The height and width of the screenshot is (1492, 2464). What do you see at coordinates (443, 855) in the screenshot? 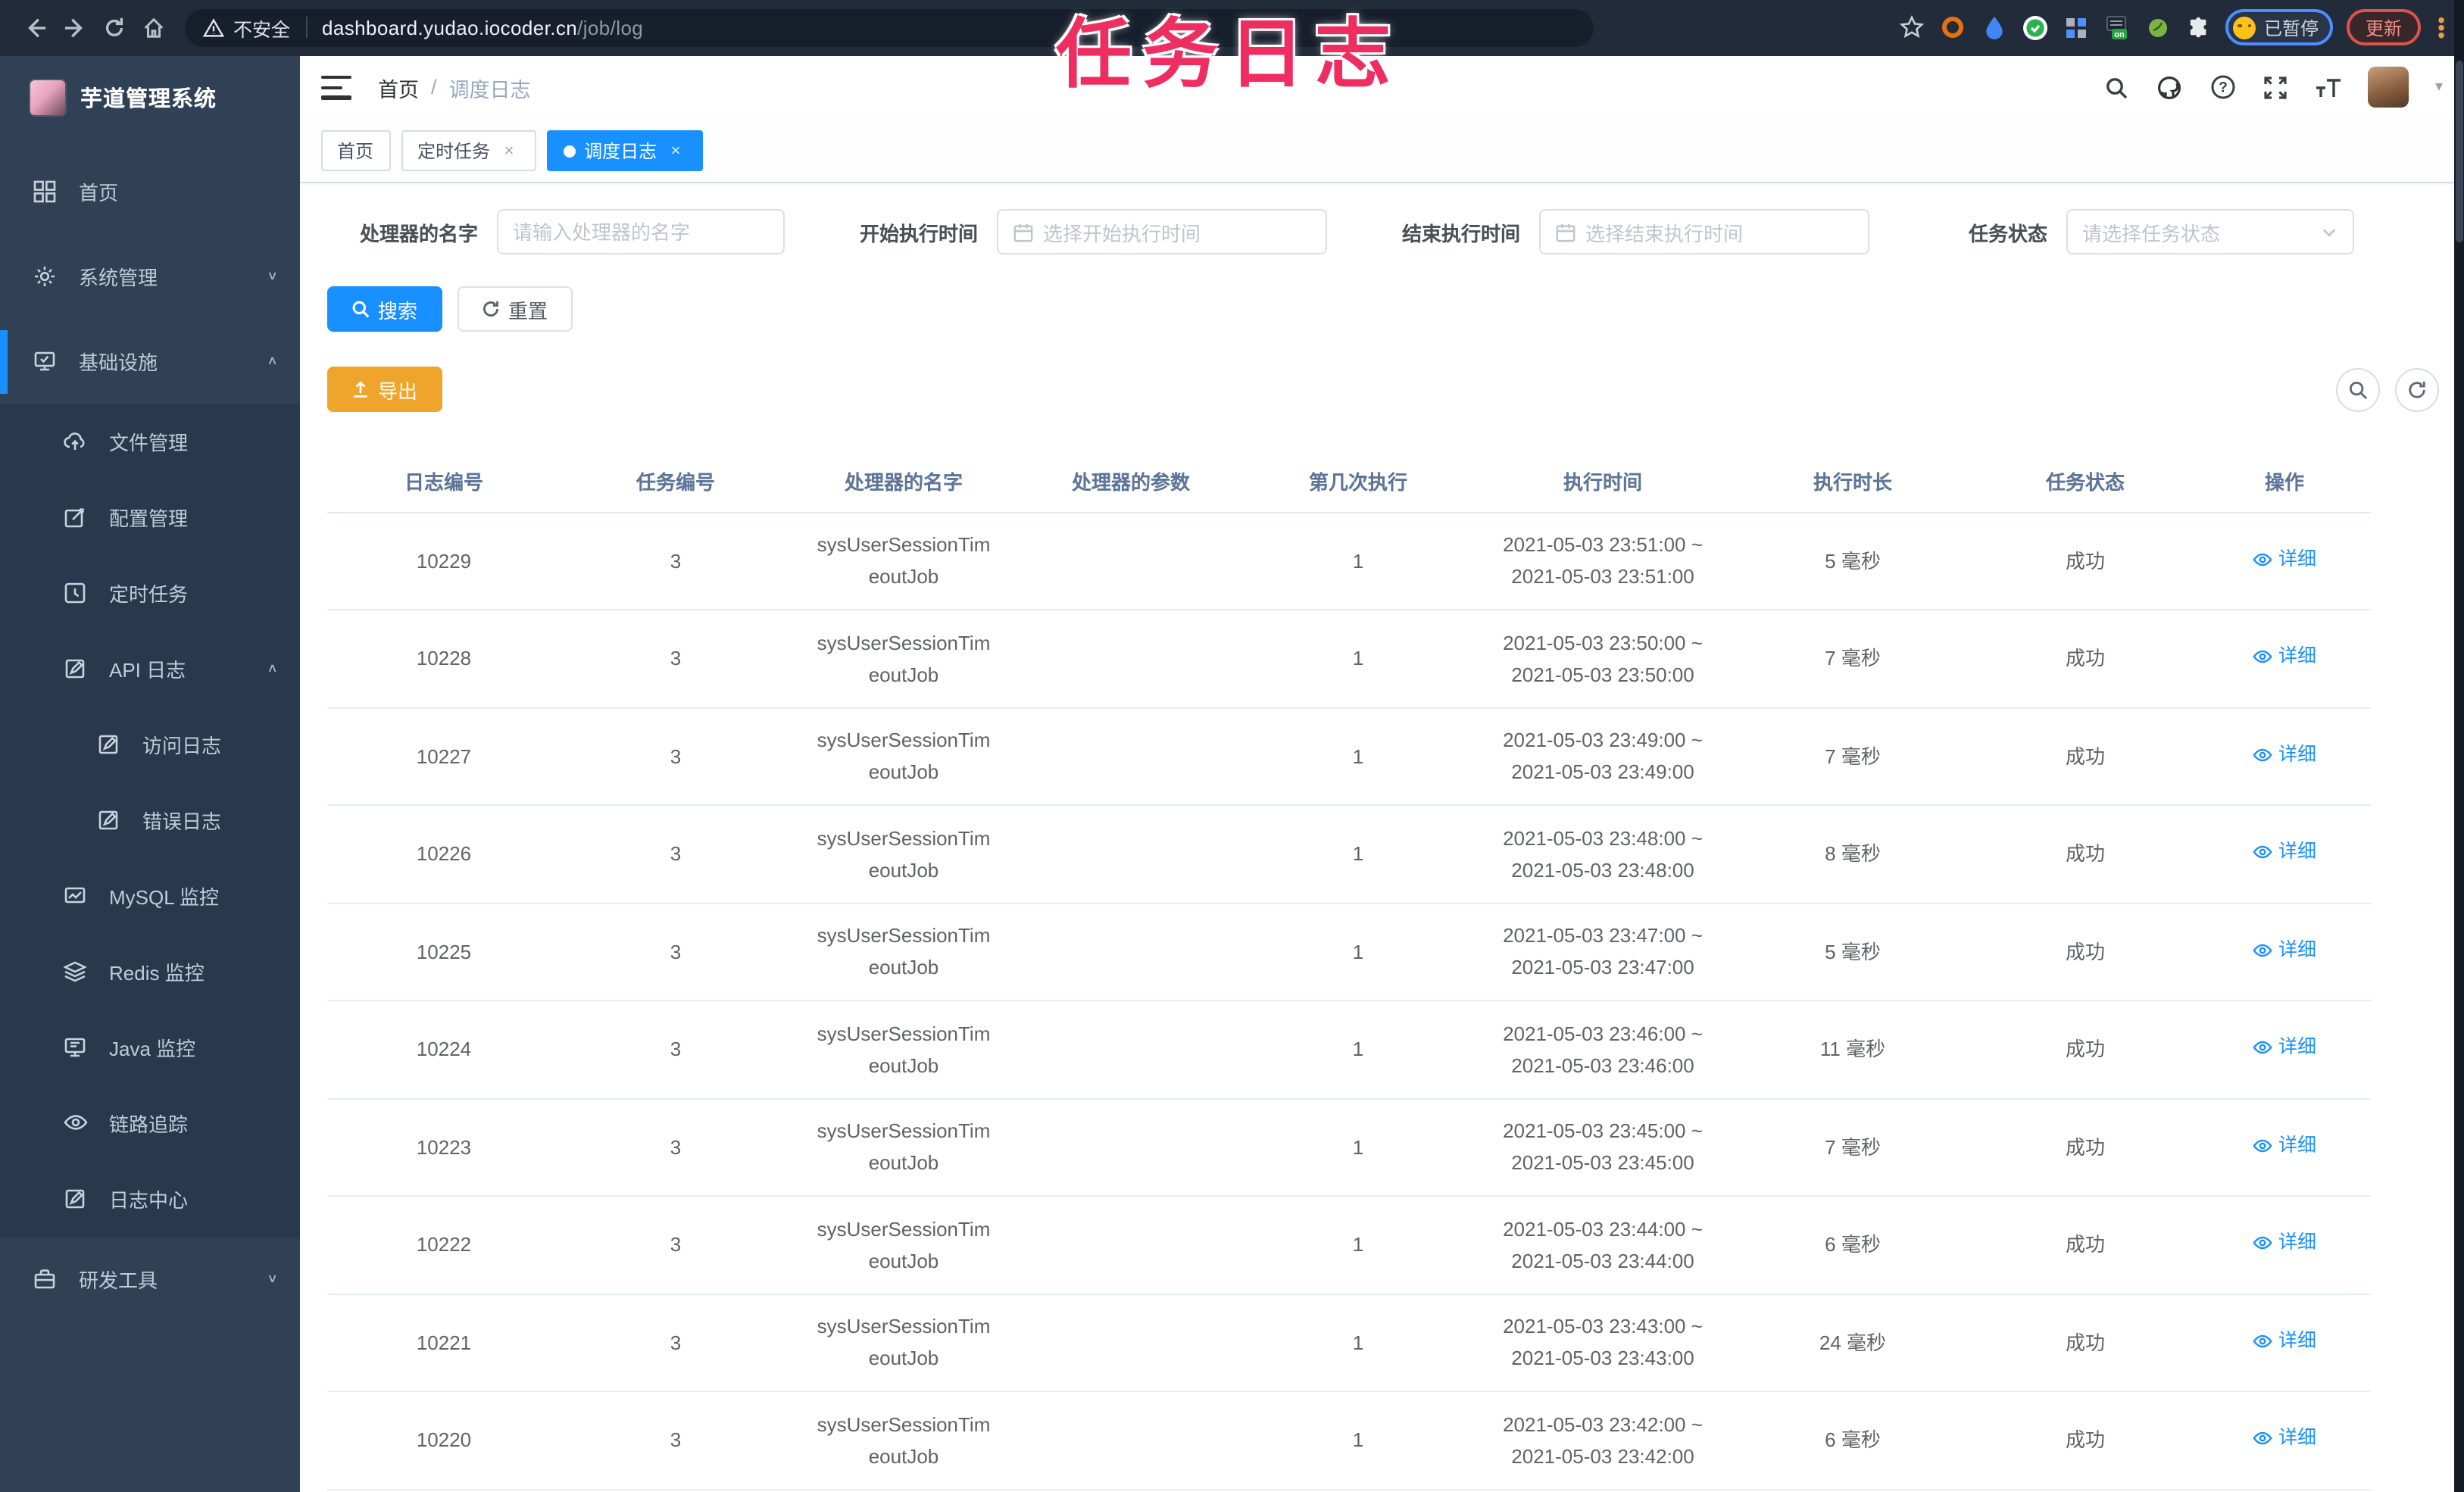
I see `cell-log-id: 10226` at bounding box center [443, 855].